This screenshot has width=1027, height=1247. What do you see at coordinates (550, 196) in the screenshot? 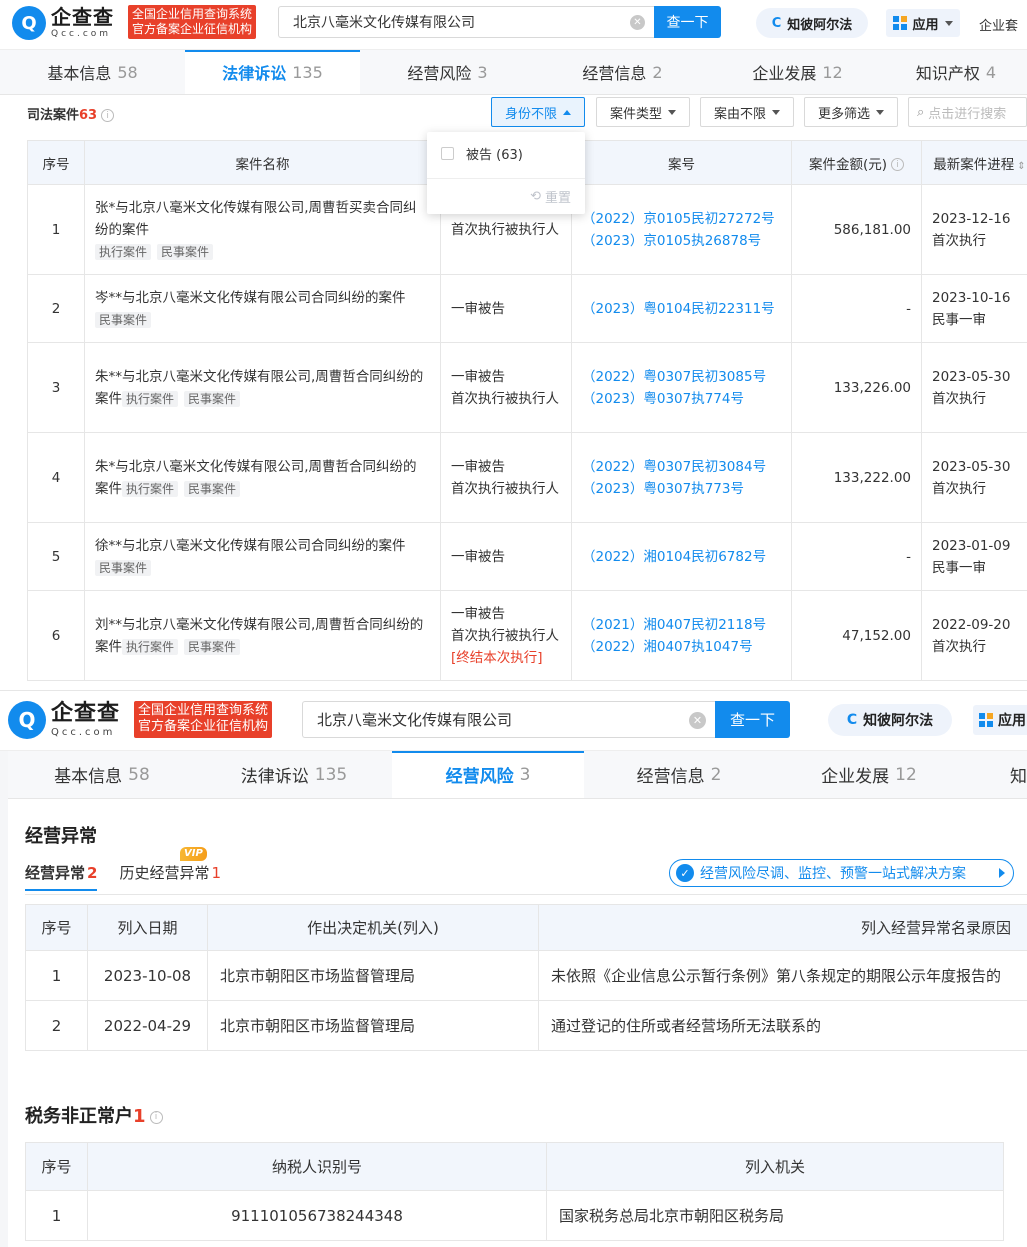
I see `reset-button: ⟲ 重置` at bounding box center [550, 196].